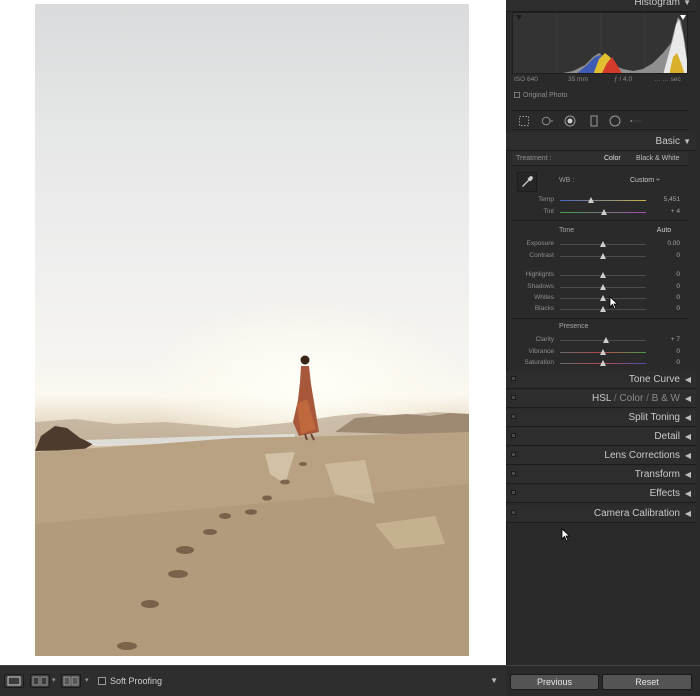  I want to click on temp-slider-track, so click(603, 200).